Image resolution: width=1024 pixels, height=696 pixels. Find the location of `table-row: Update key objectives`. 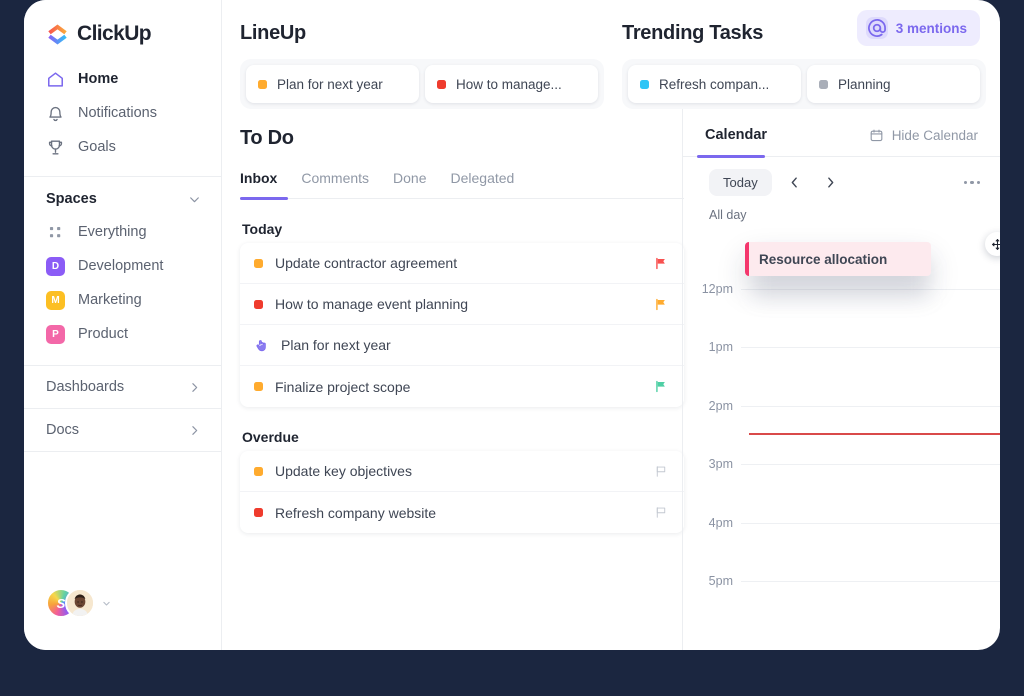

table-row: Update key objectives is located at coordinates (462, 471).